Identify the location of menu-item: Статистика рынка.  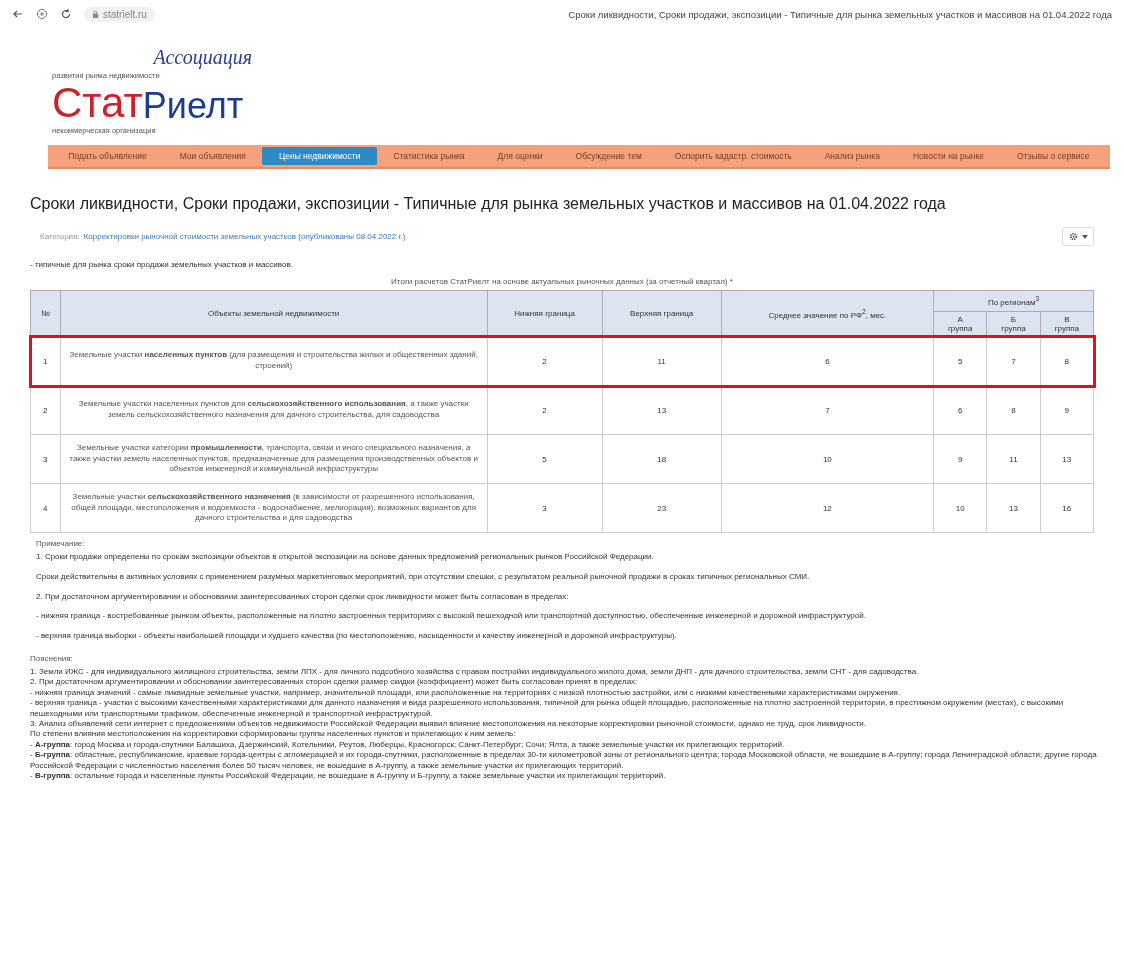
(429, 156).